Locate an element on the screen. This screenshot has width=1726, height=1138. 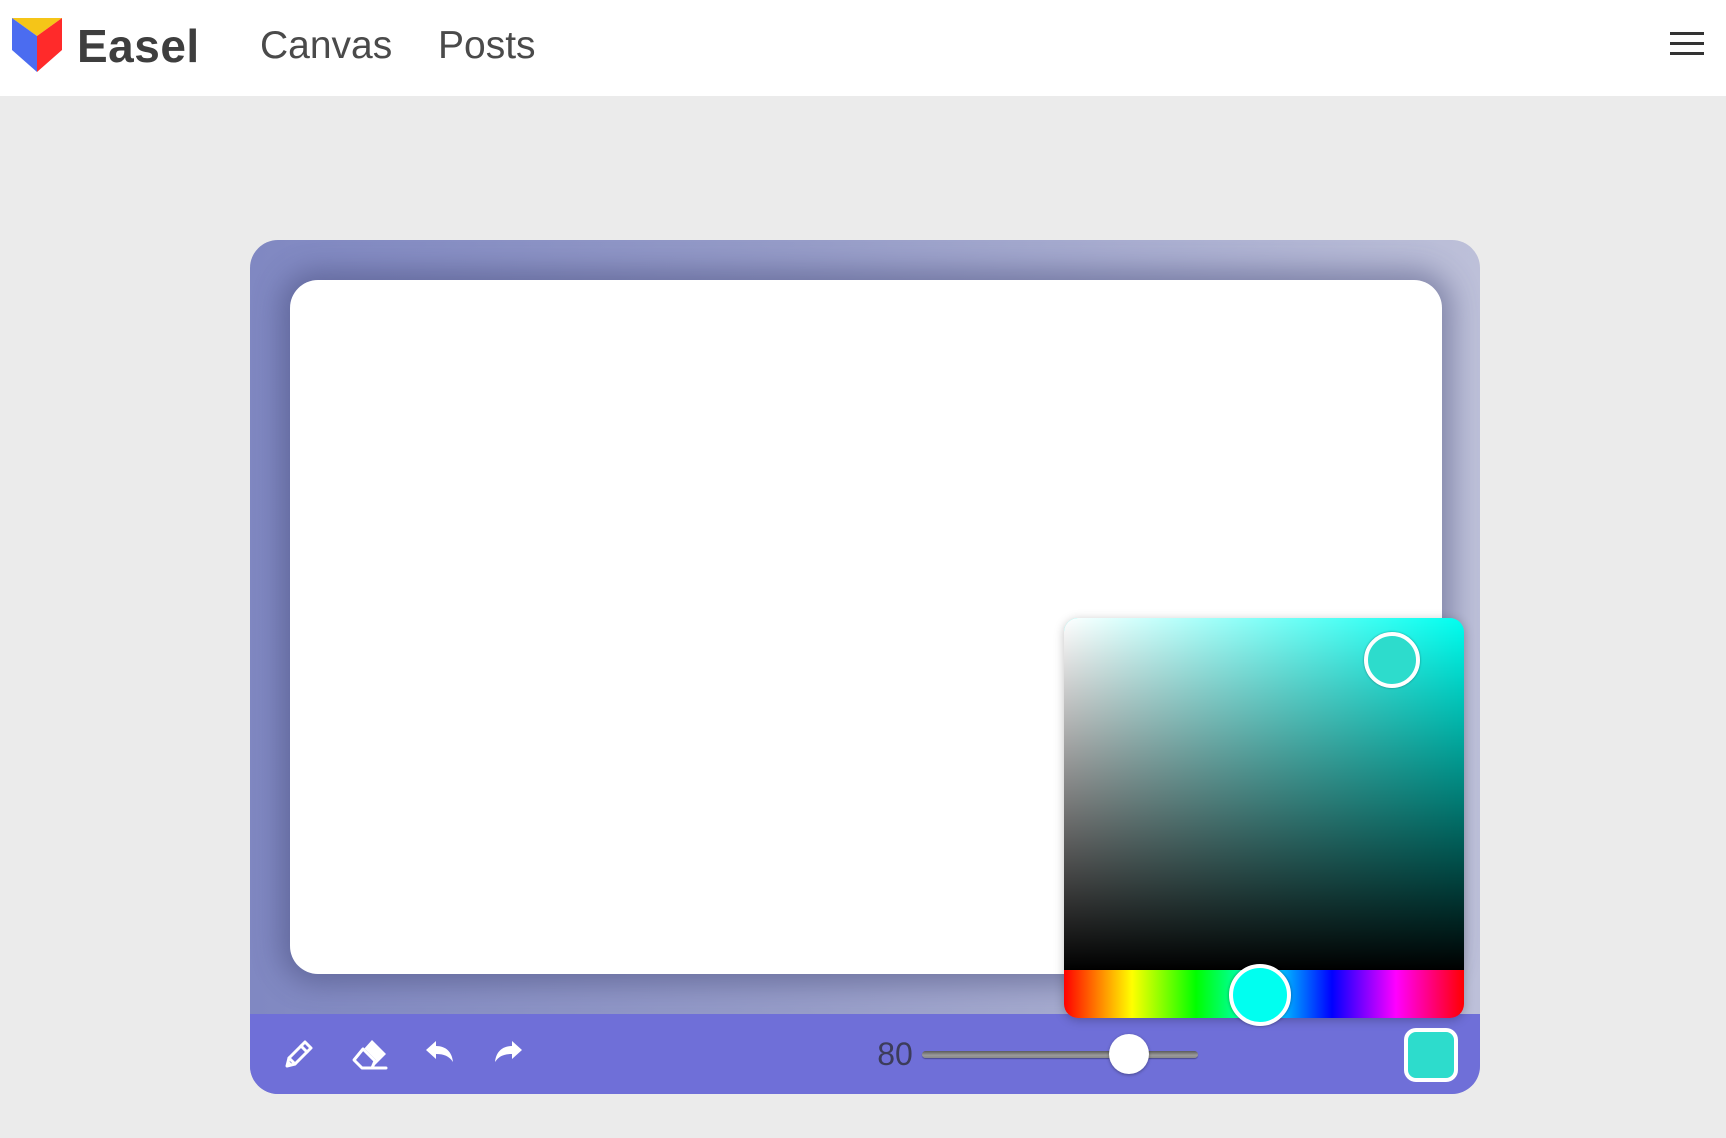
menu-bar-middle is located at coordinates (1687, 43).